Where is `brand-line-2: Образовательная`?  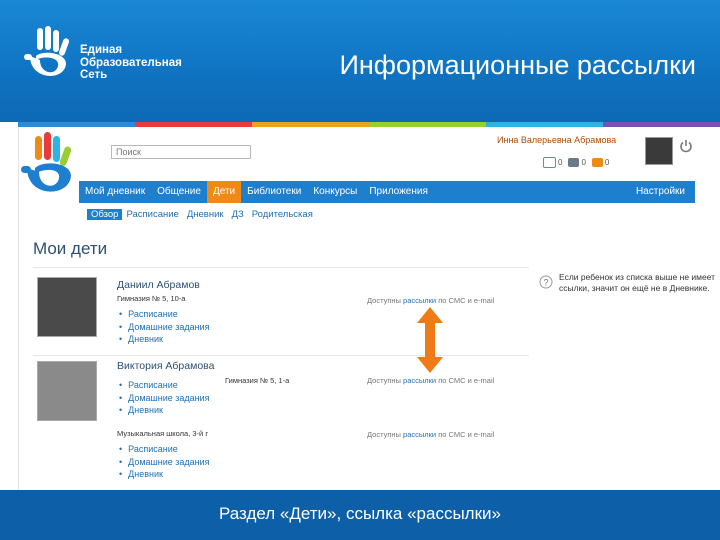 brand-line-2: Образовательная is located at coordinates (131, 62).